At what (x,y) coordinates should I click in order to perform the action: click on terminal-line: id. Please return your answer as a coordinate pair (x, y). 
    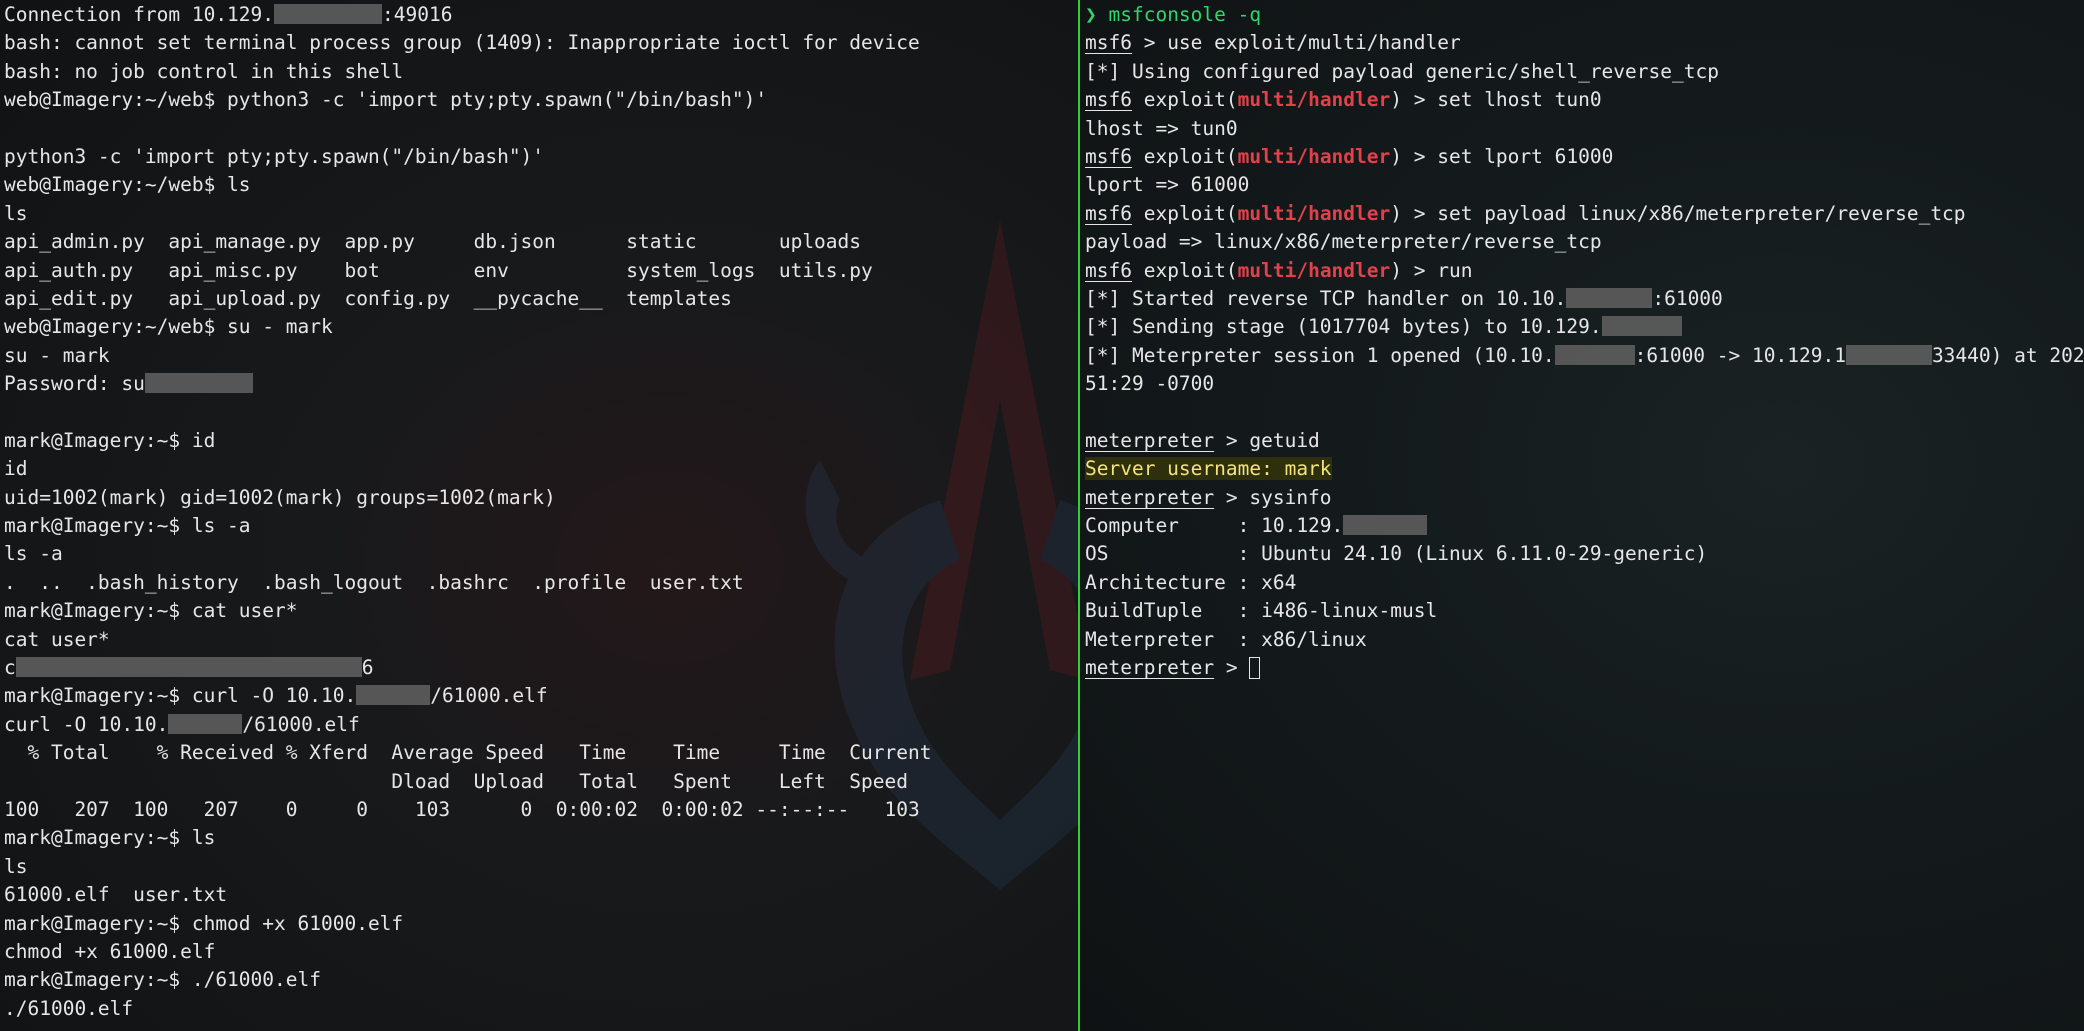
    Looking at the image, I should click on (16, 469).